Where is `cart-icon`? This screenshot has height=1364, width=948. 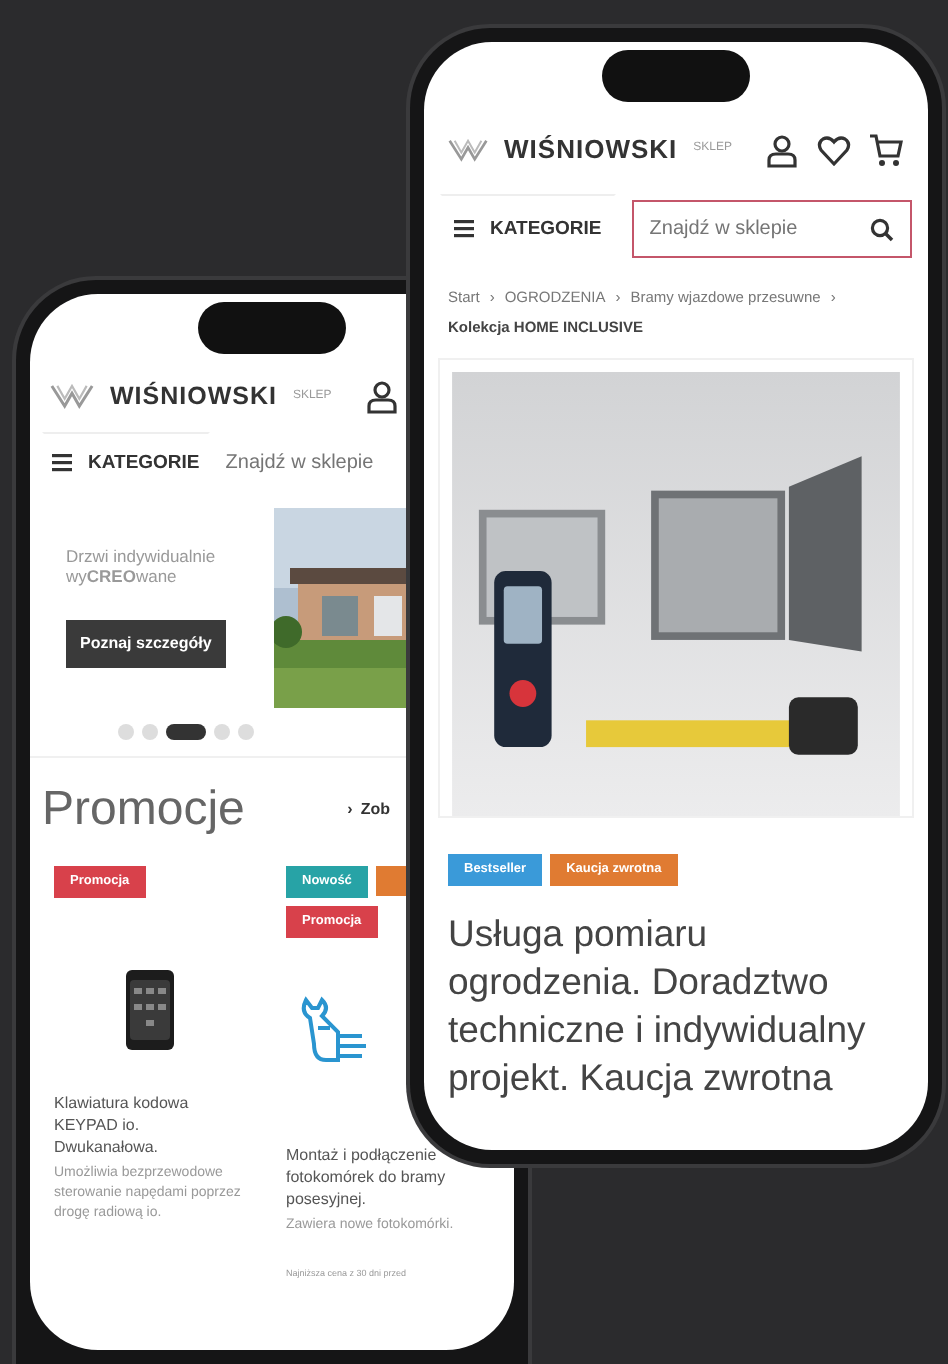 cart-icon is located at coordinates (886, 149).